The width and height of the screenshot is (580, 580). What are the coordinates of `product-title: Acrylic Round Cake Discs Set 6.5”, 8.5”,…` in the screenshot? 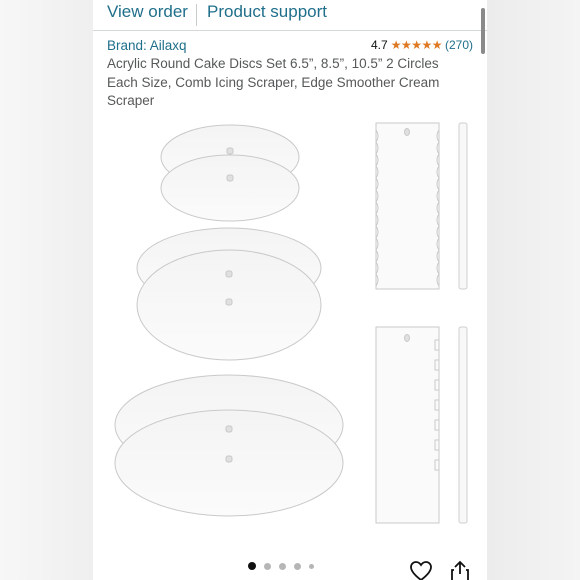 It's located at (273, 82).